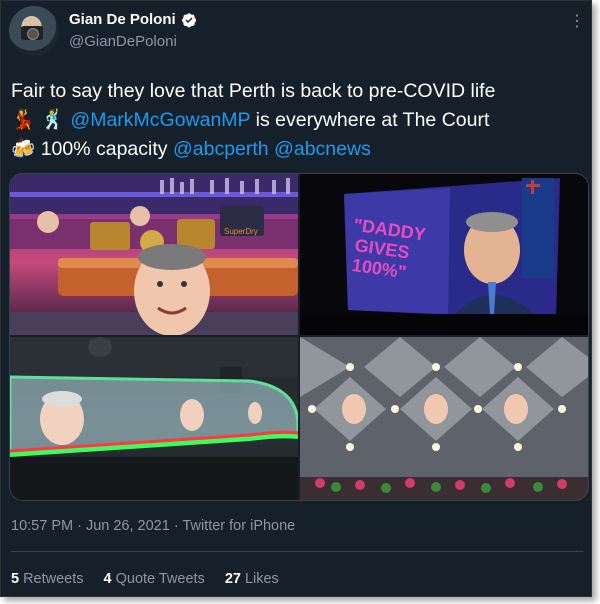 This screenshot has height=604, width=600. What do you see at coordinates (297, 551) in the screenshot?
I see `divider` at bounding box center [297, 551].